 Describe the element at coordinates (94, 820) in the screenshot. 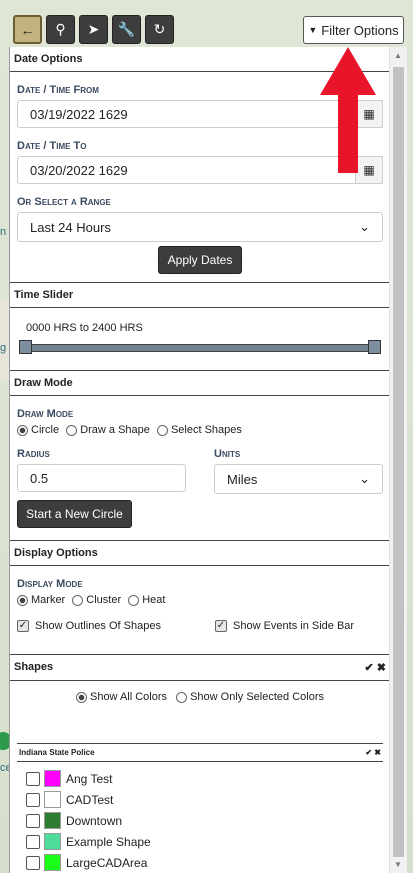

I see `shape-label: Downtown` at that location.